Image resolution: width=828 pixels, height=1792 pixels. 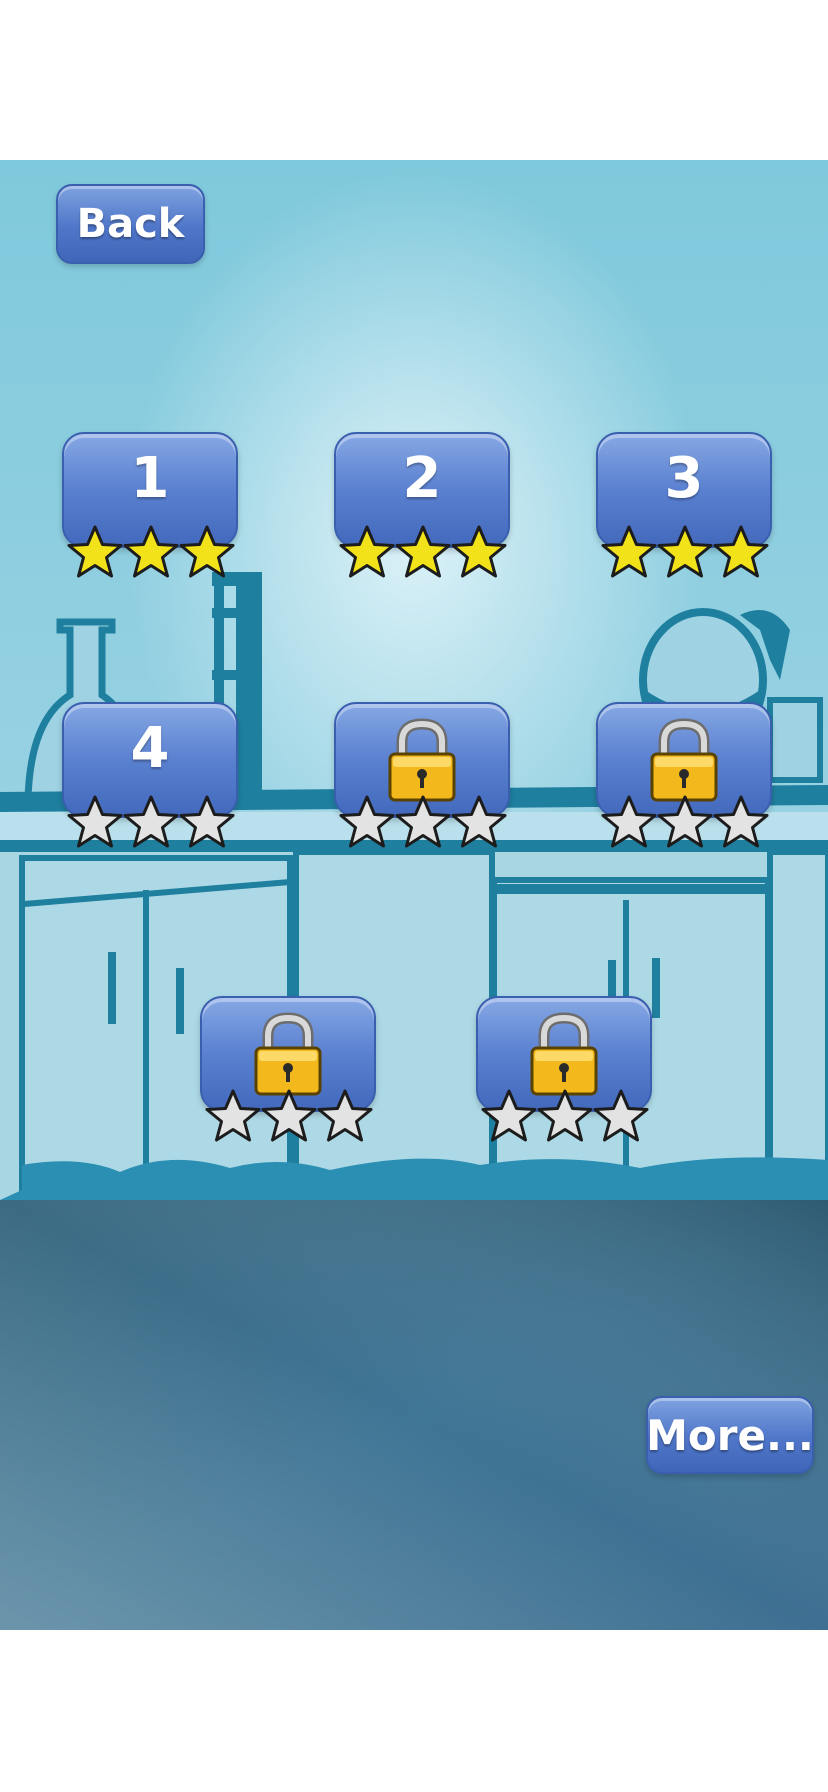 What do you see at coordinates (422, 478) in the screenshot?
I see `level-number: 2` at bounding box center [422, 478].